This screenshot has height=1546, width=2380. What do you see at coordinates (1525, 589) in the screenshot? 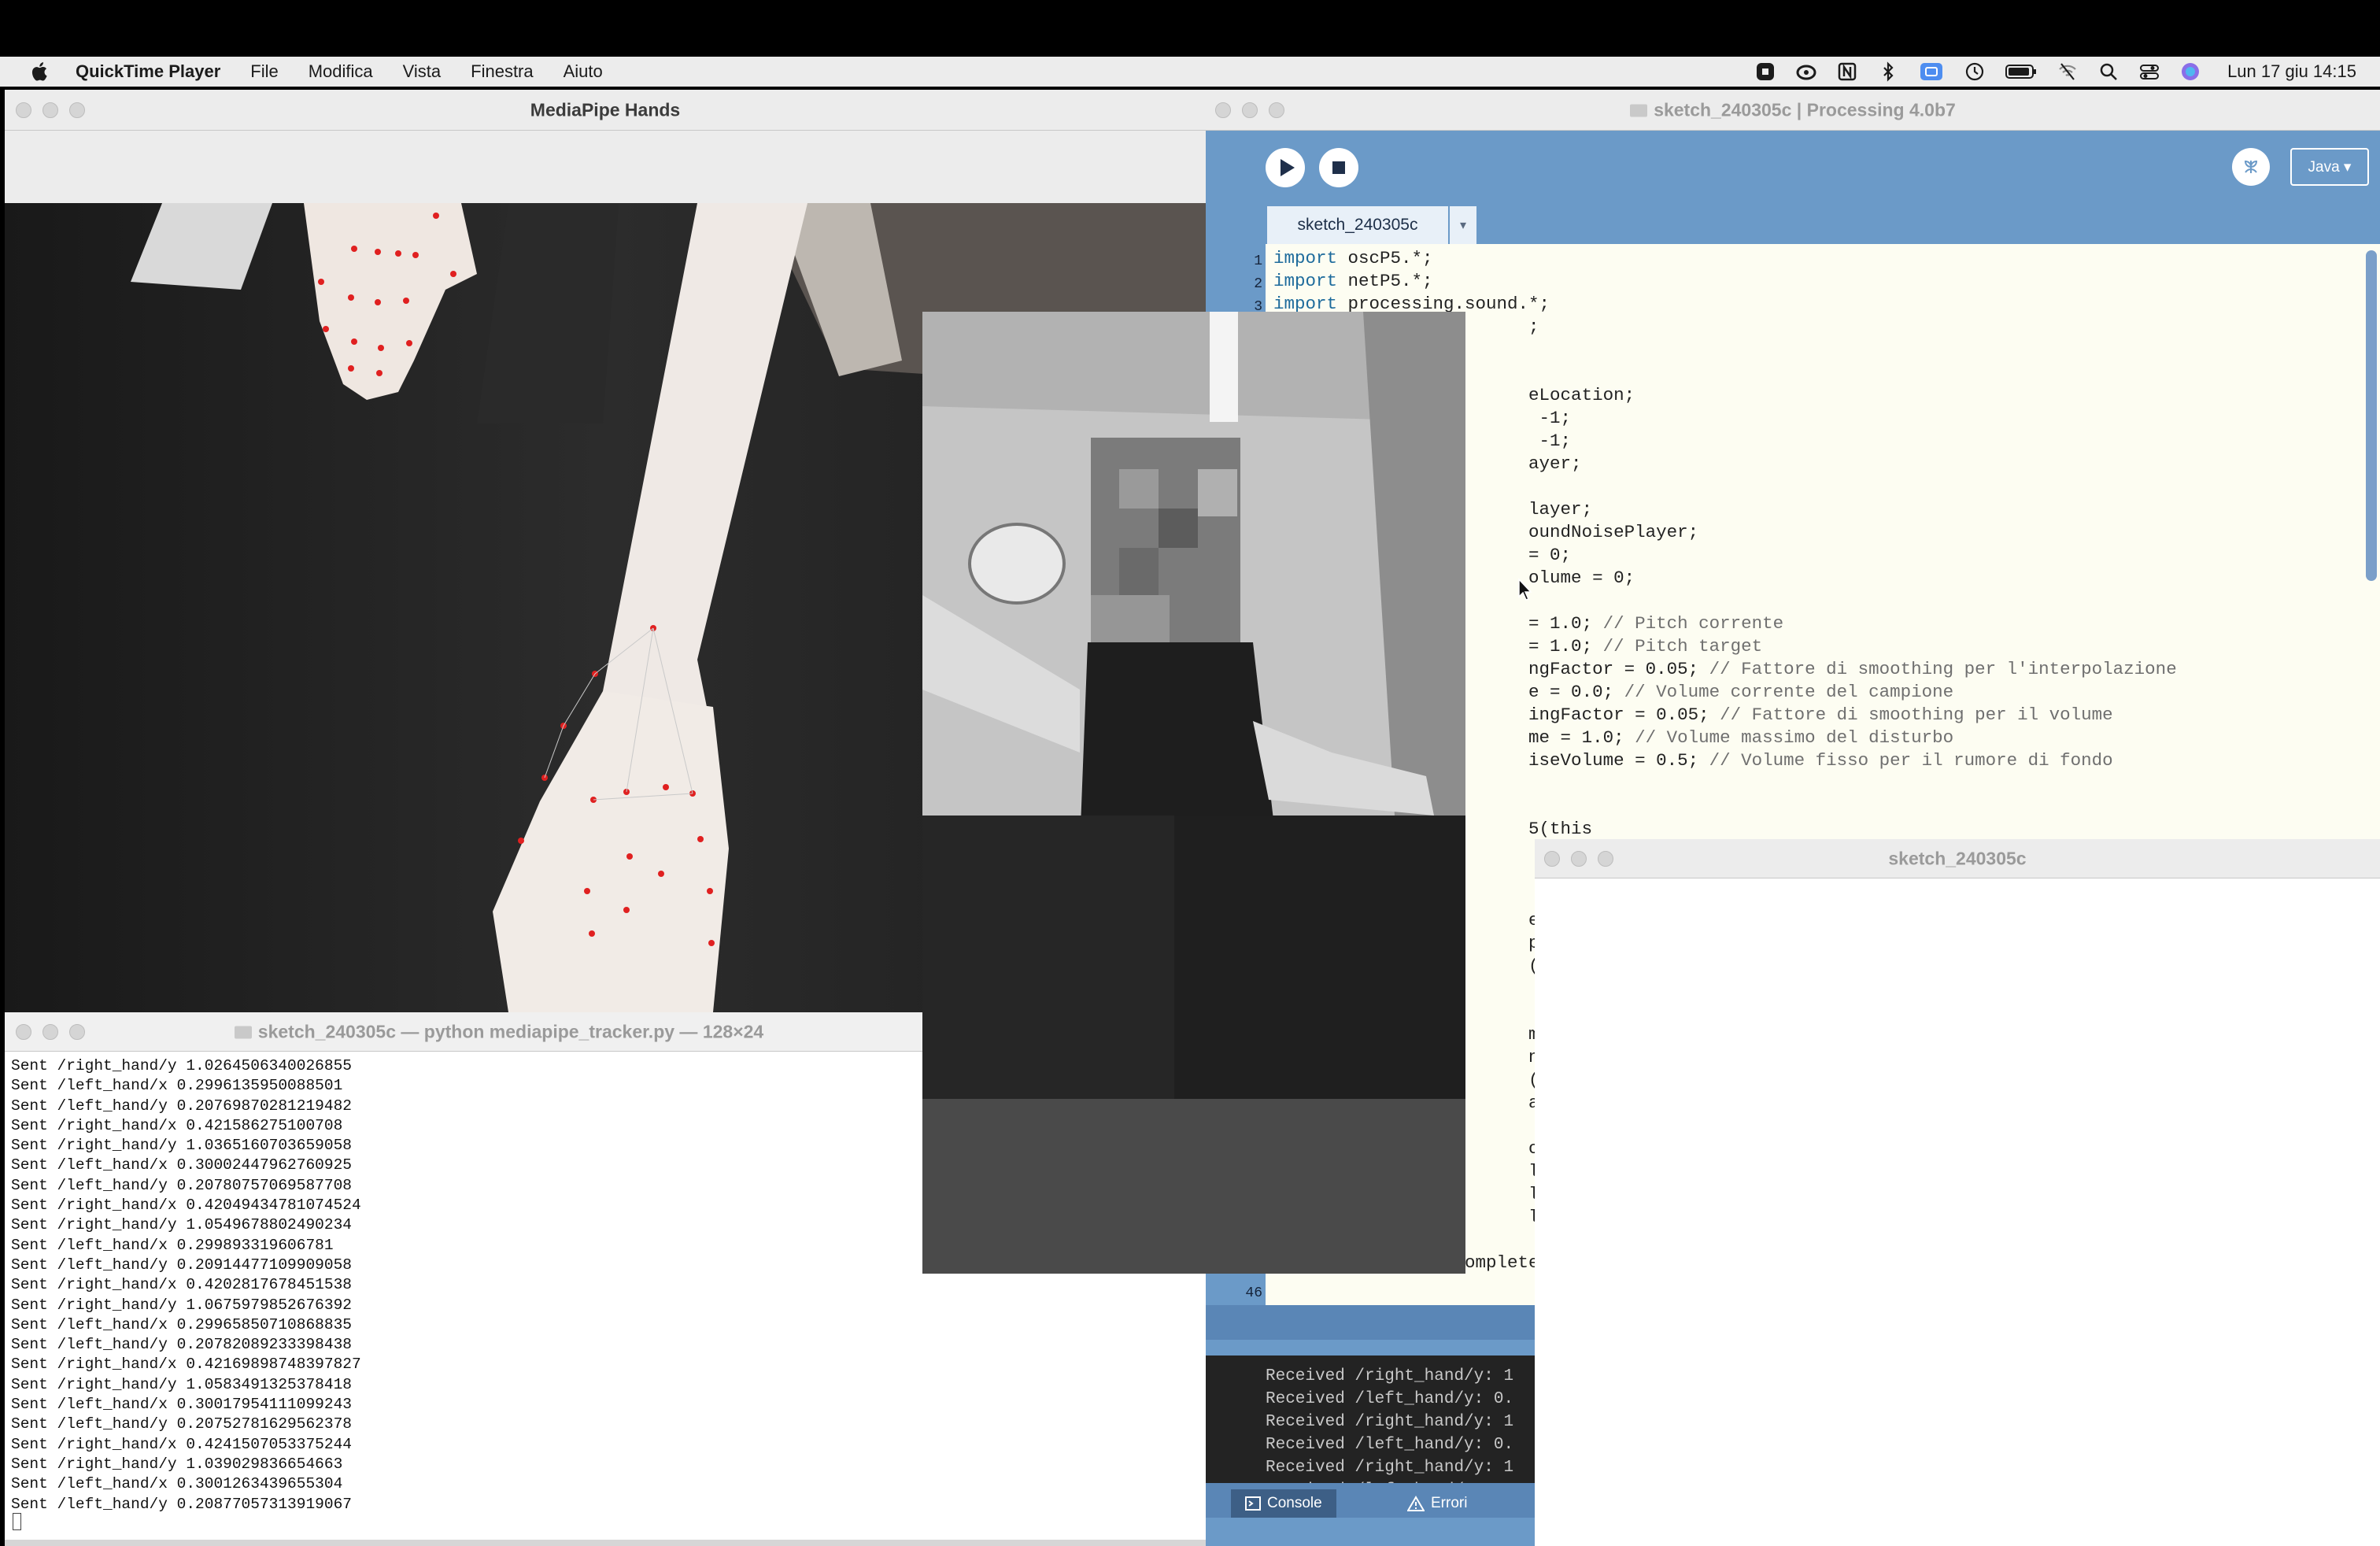
I see `mouse-pointer-icon` at bounding box center [1525, 589].